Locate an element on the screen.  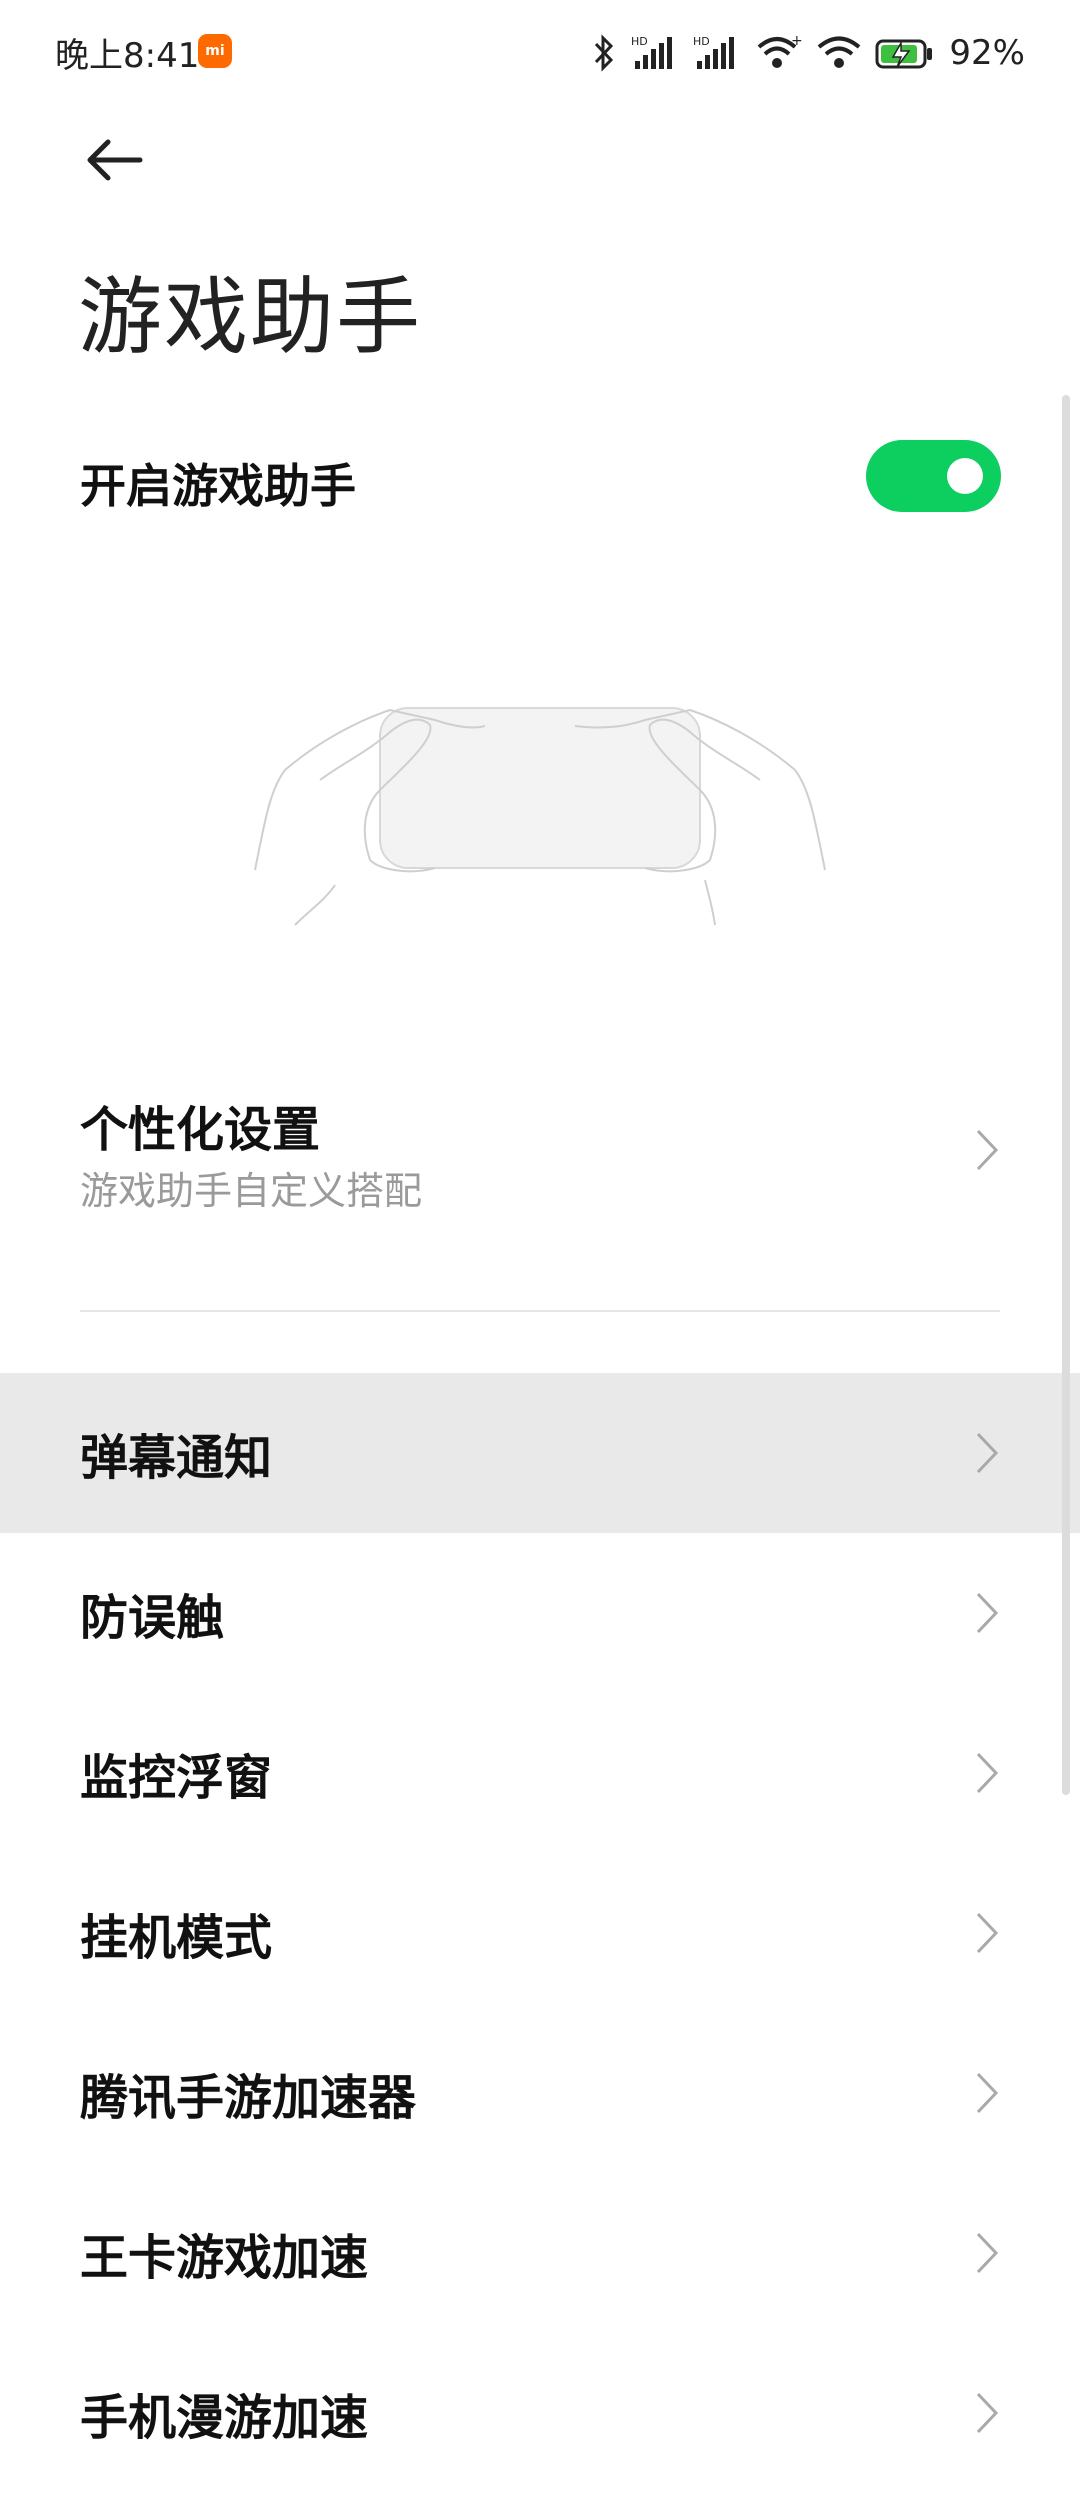
bluetooth-icon is located at coordinates (604, 53).